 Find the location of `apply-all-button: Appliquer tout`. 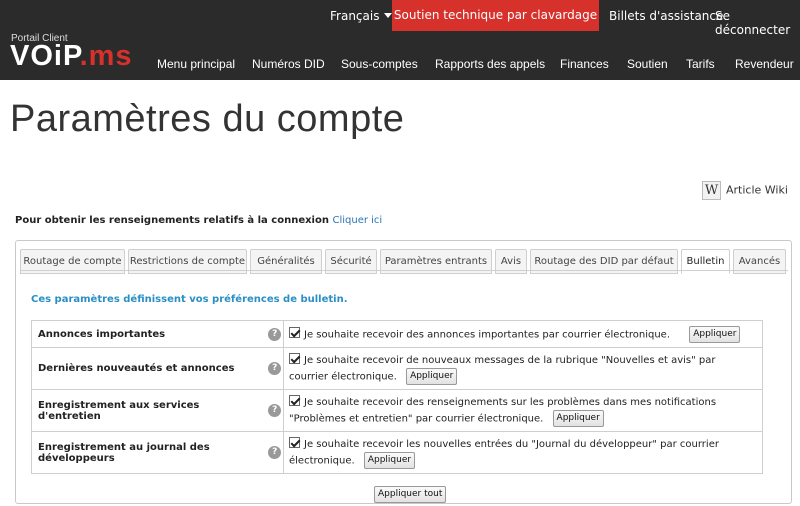

apply-all-button: Appliquer tout is located at coordinates (410, 494).